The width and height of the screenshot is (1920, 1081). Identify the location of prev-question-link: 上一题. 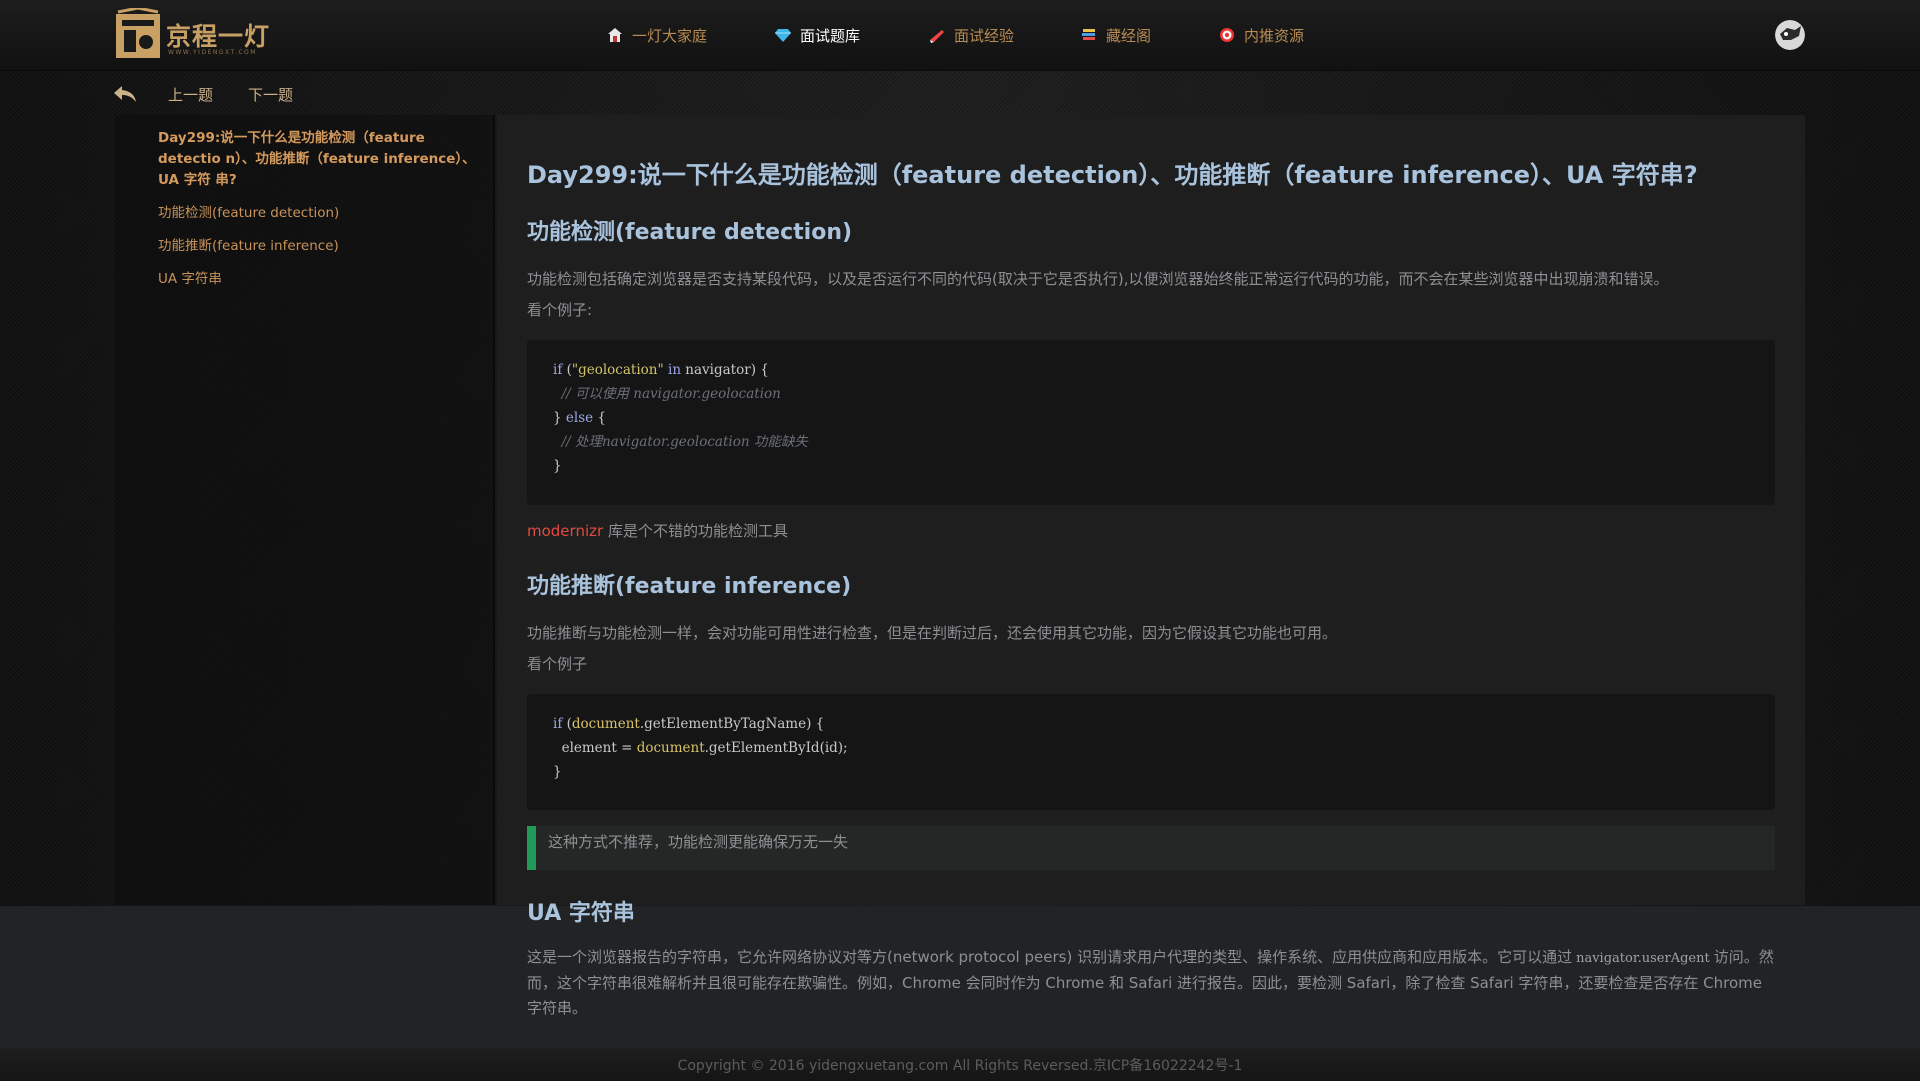
(190, 94).